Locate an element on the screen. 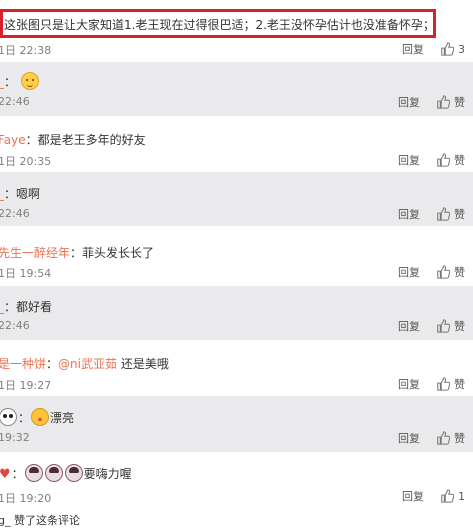 The image size is (473, 529). username-link: 先生一醉经年 is located at coordinates (35, 253).